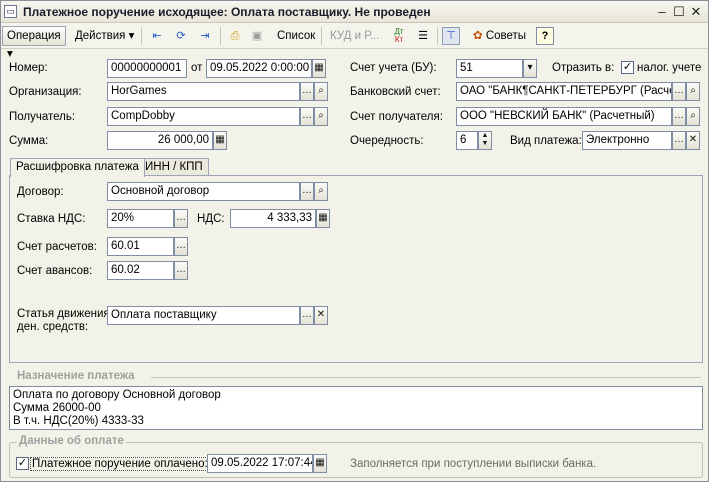 The width and height of the screenshot is (709, 482). What do you see at coordinates (627, 140) in the screenshot?
I see `payment-type-field: Электронно` at bounding box center [627, 140].